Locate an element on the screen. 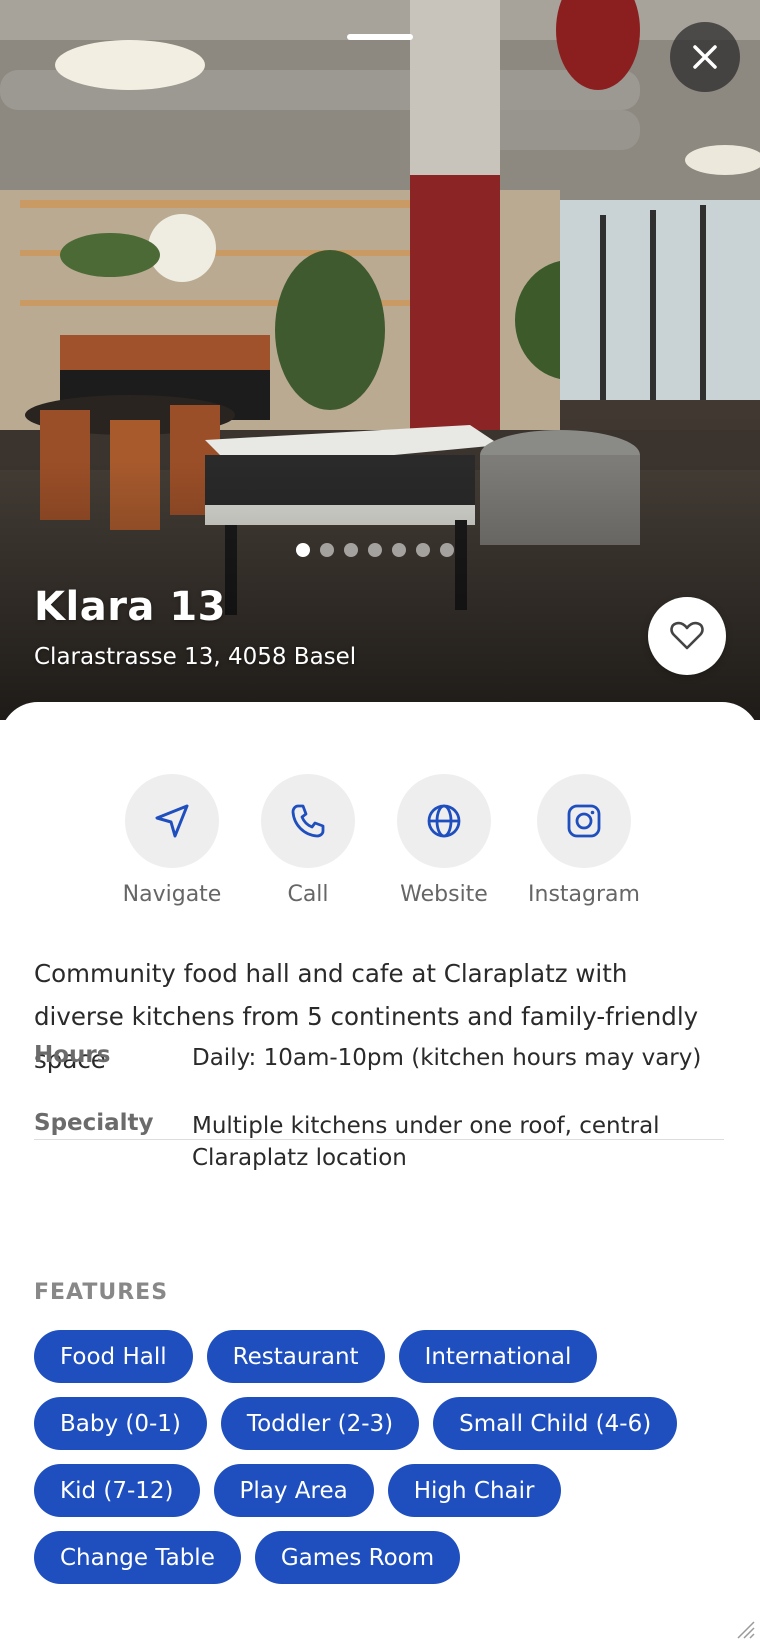 This screenshot has height=1644, width=760. instagram-button: Instagram is located at coordinates (584, 840).